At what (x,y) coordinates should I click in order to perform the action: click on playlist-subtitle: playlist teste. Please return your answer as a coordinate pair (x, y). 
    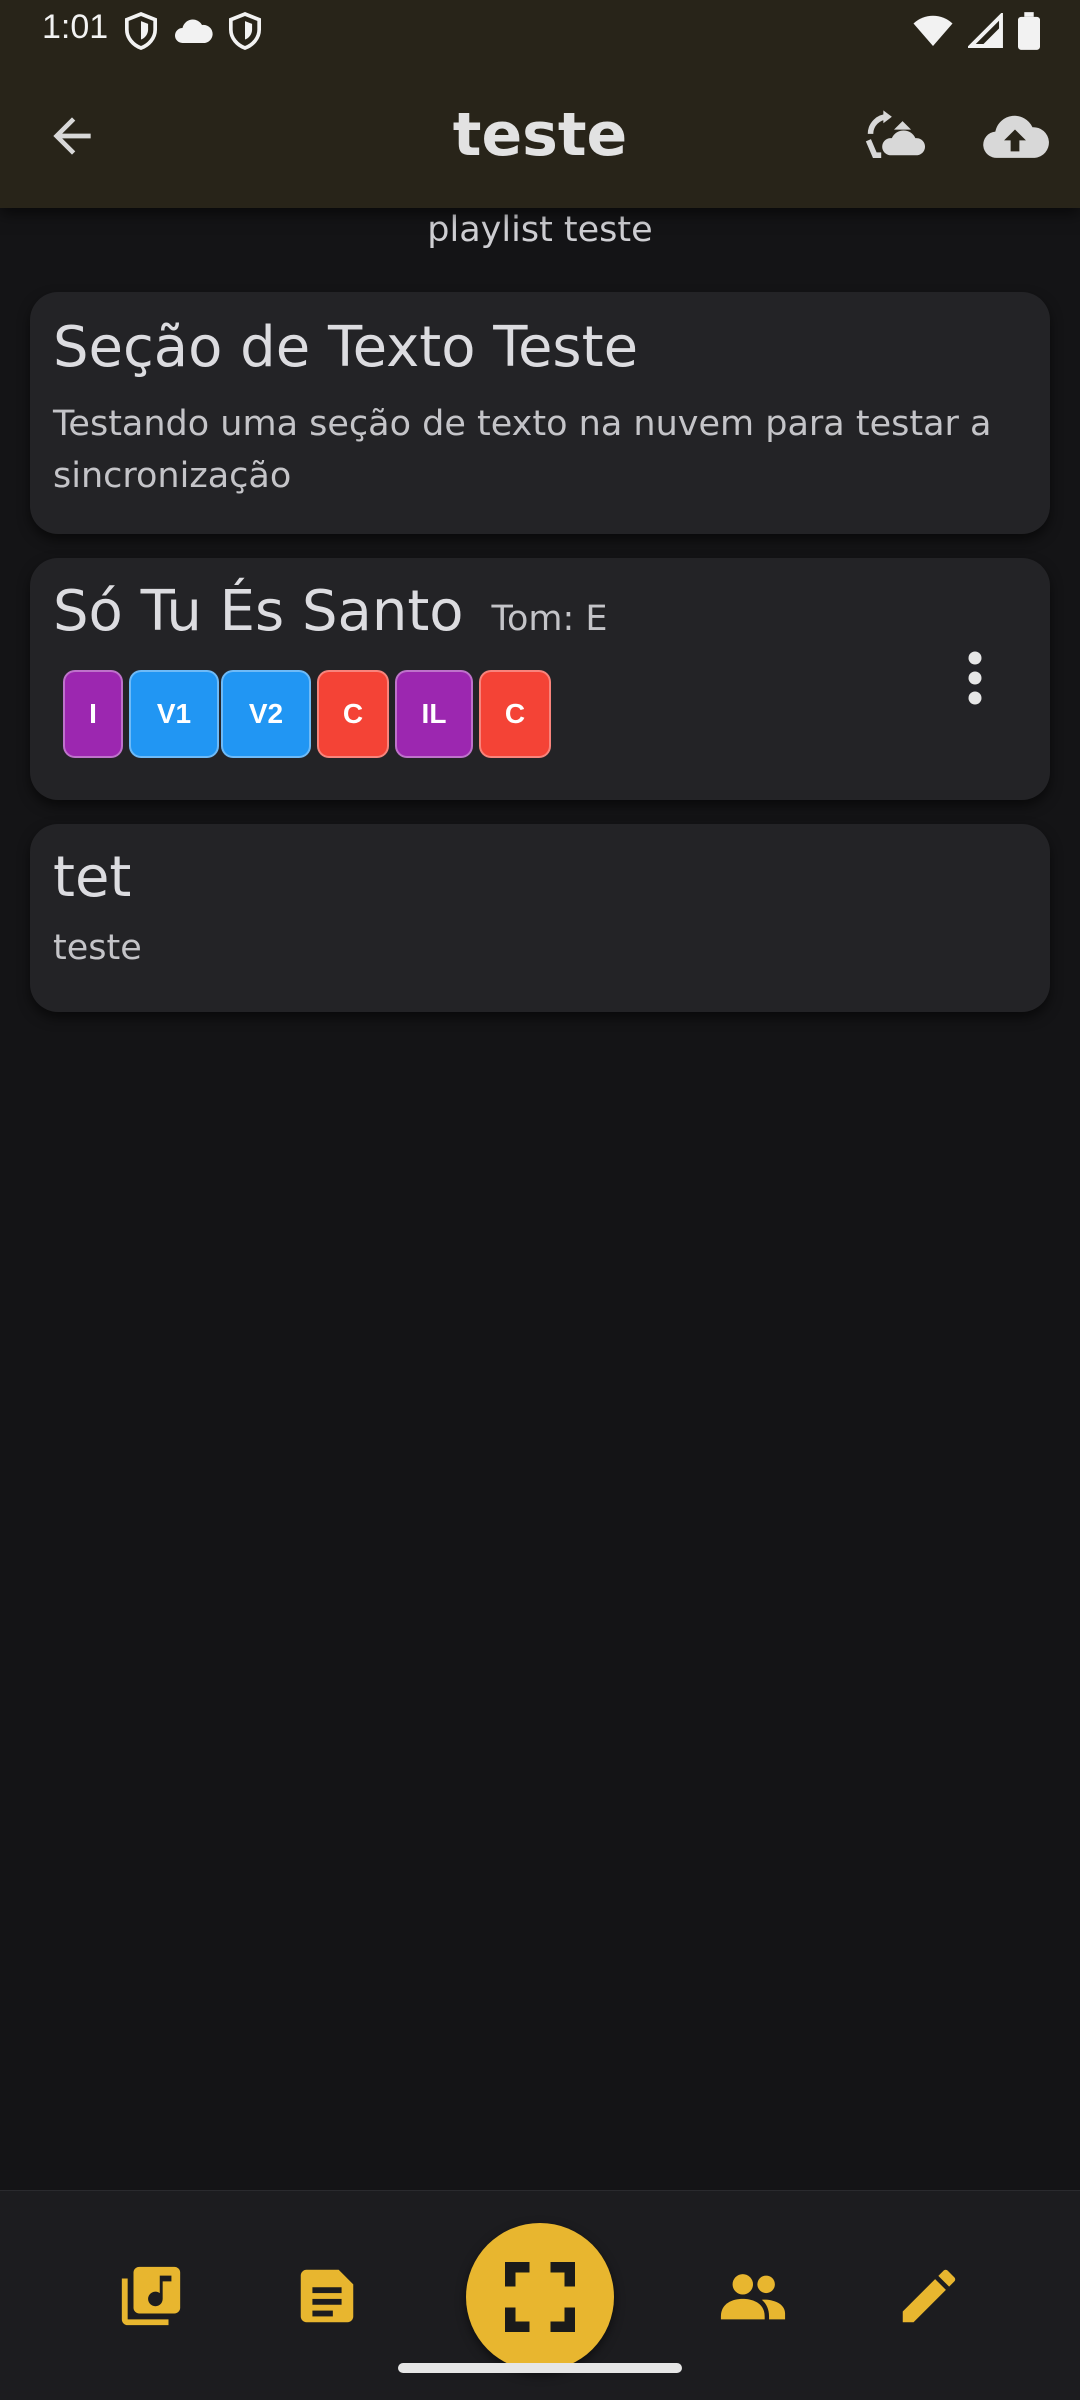
    Looking at the image, I should click on (540, 230).